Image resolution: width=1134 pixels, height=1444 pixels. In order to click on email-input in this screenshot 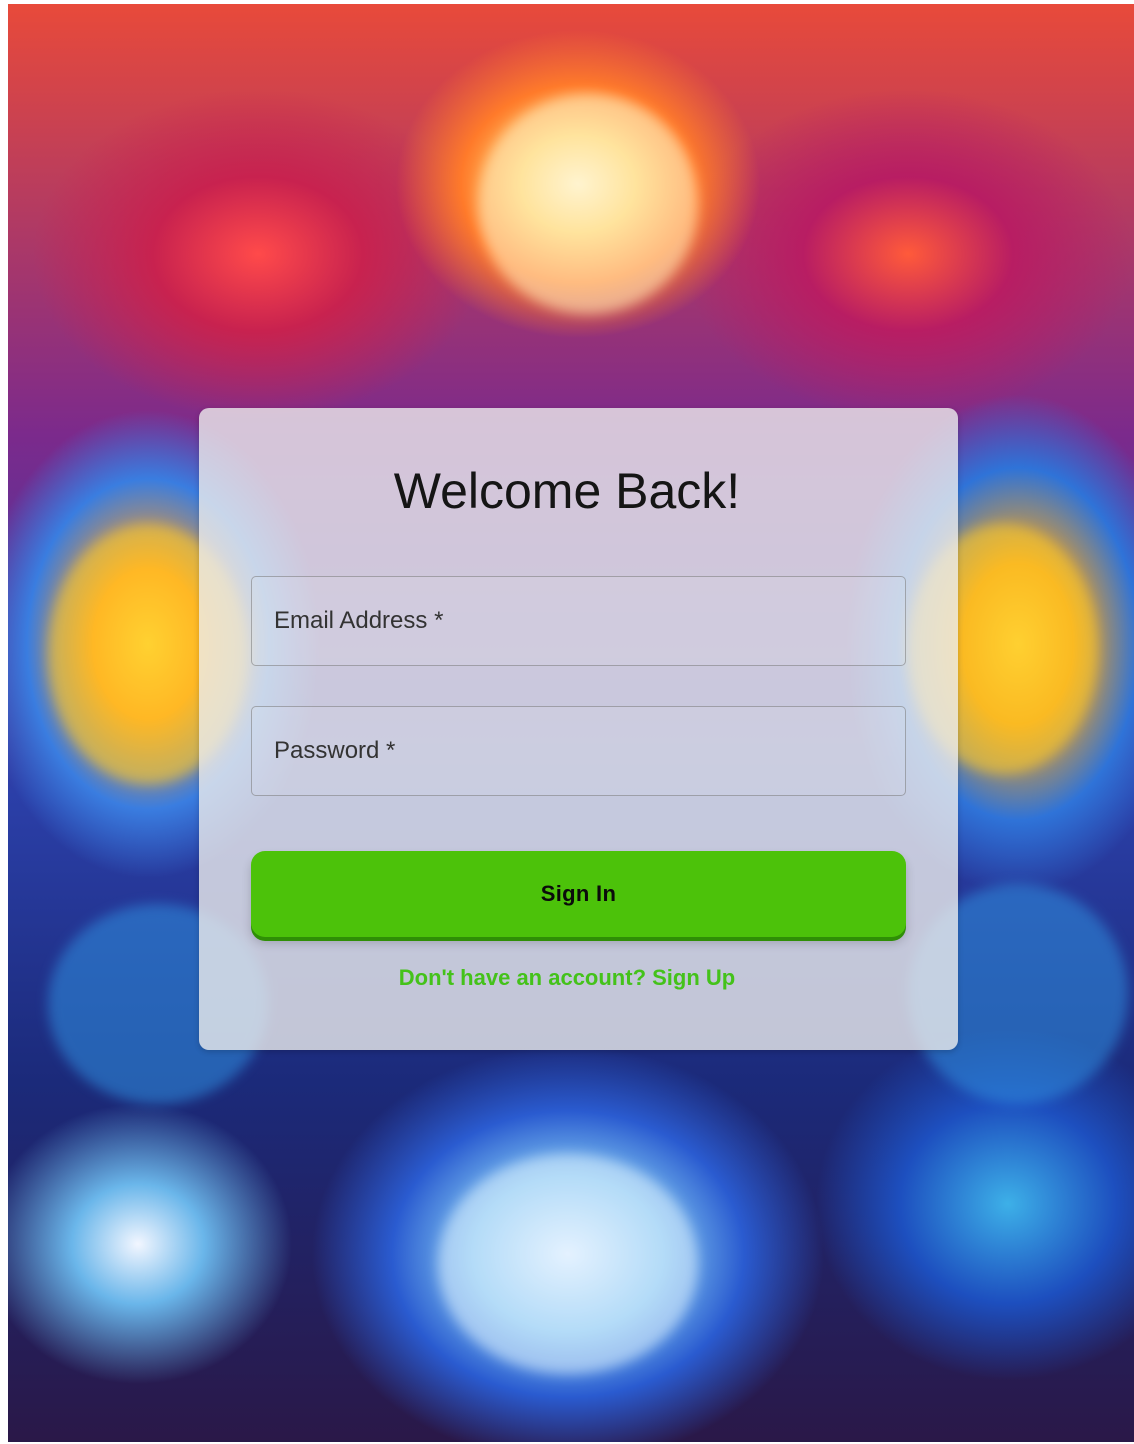, I will do `click(578, 621)`.